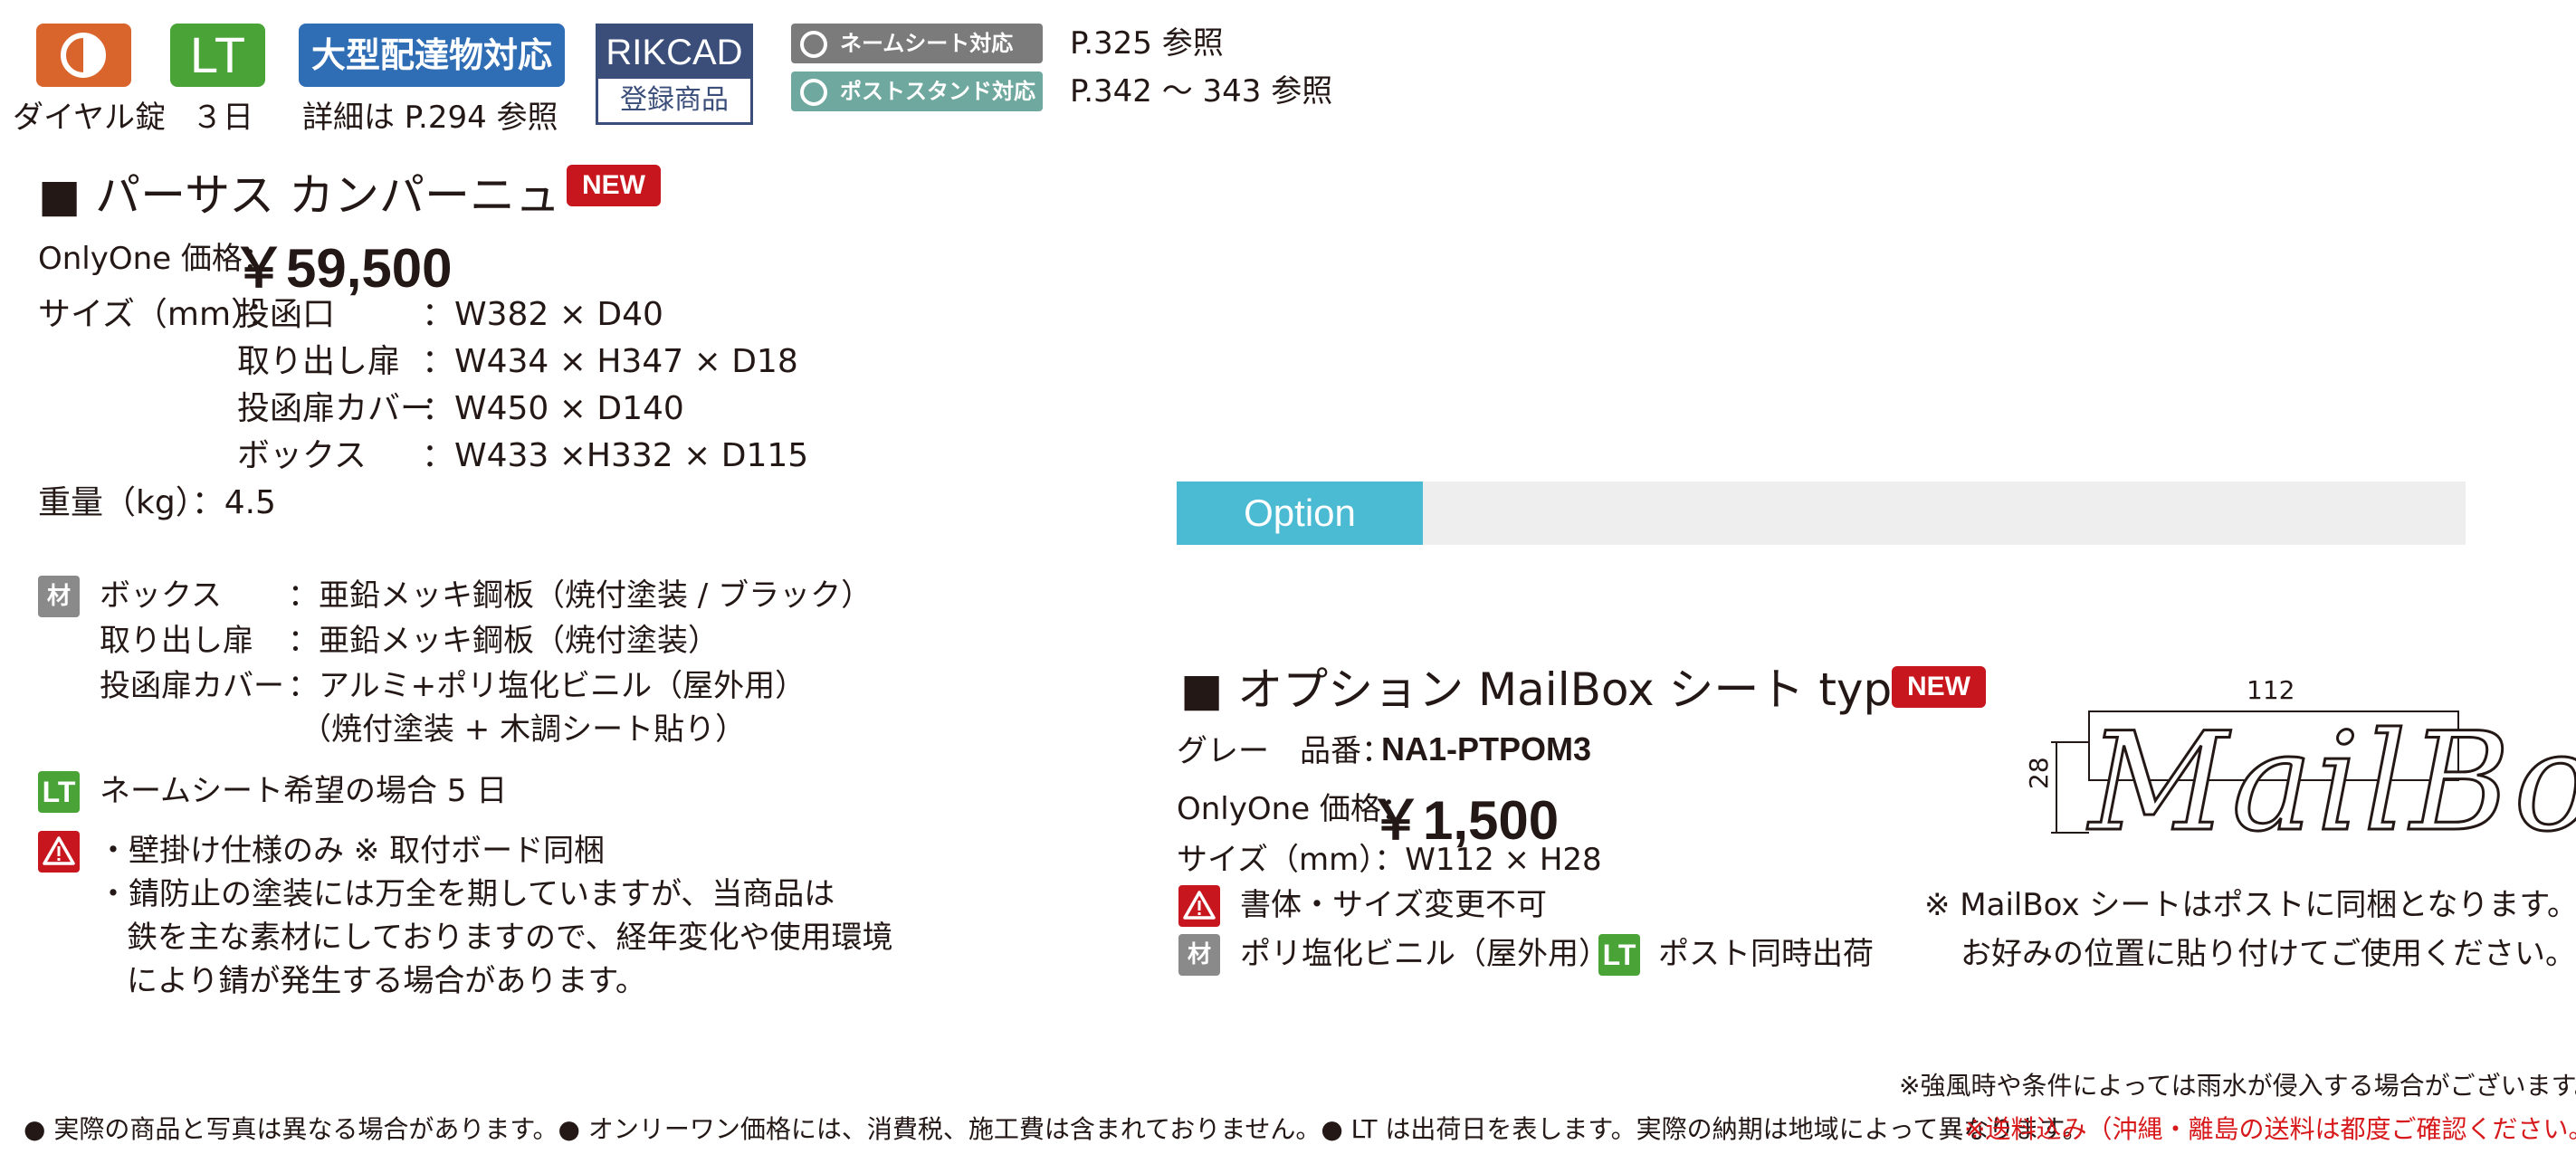 This screenshot has height=1173, width=2576. Describe the element at coordinates (83, 55) in the screenshot. I see `dial-lock-icon` at that location.